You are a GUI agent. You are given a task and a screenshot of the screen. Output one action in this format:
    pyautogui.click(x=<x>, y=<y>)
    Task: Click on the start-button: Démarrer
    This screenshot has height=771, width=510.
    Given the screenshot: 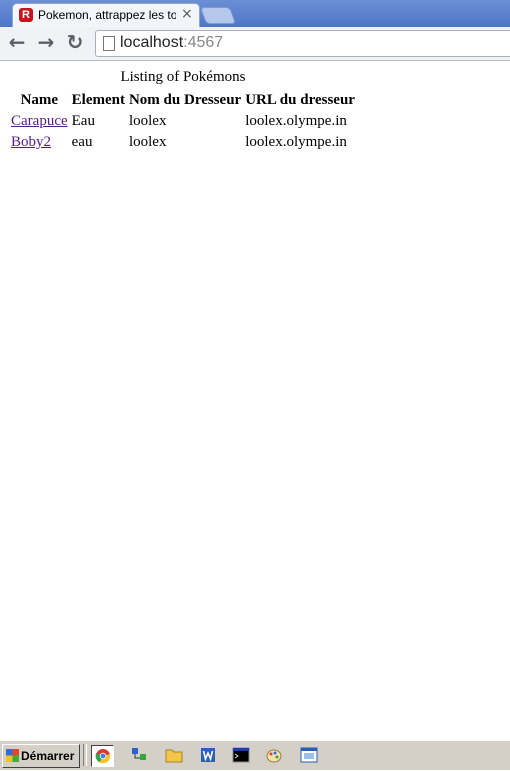 What is the action you would take?
    pyautogui.click(x=41, y=756)
    